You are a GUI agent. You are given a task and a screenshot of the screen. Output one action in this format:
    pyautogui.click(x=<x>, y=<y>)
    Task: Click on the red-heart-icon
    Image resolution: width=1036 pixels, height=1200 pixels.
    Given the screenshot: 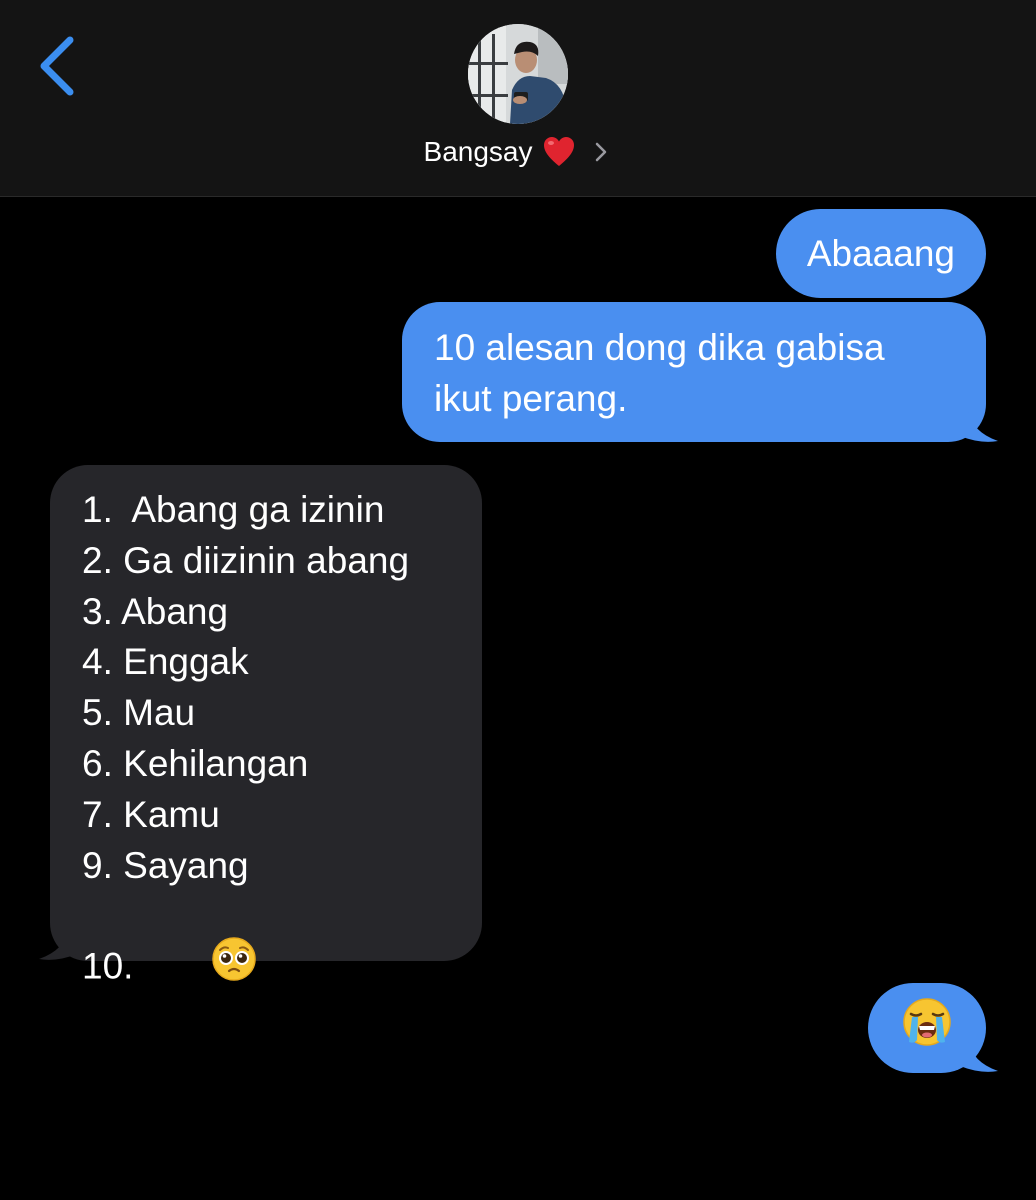 What is the action you would take?
    pyautogui.click(x=559, y=152)
    